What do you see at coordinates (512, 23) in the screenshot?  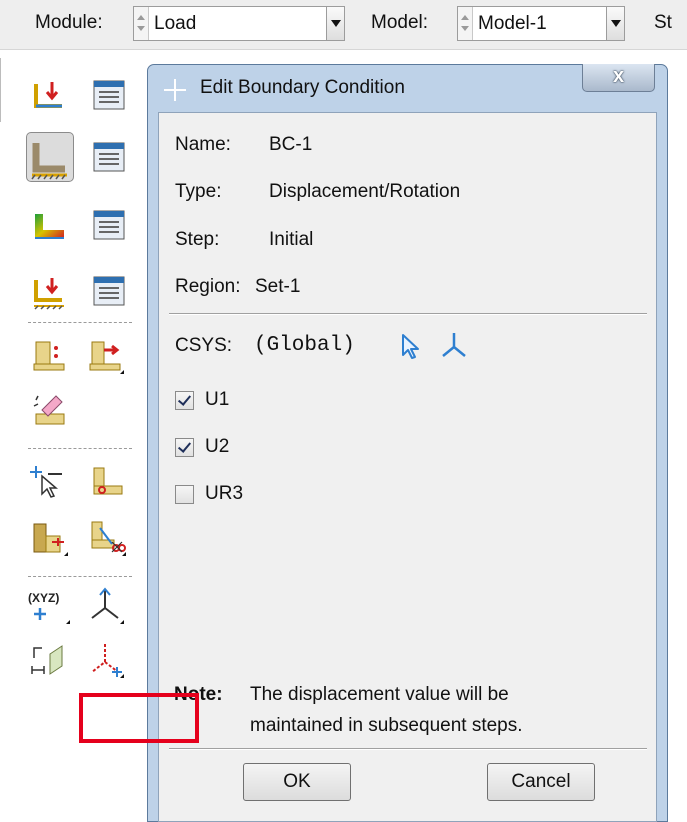 I see `model-value: Model-1` at bounding box center [512, 23].